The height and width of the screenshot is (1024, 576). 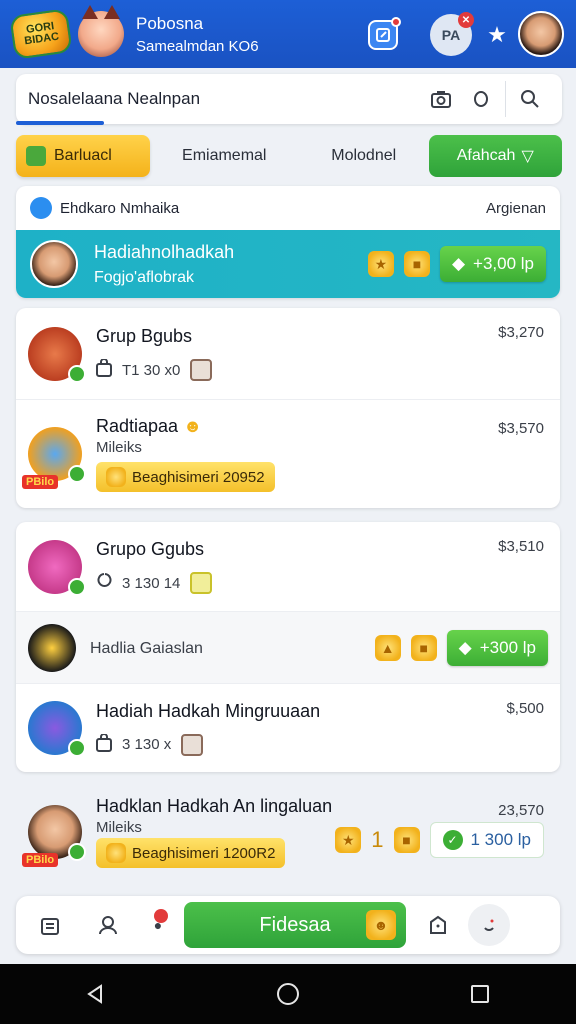 What do you see at coordinates (521, 332) in the screenshot?
I see `row-price: $3,270` at bounding box center [521, 332].